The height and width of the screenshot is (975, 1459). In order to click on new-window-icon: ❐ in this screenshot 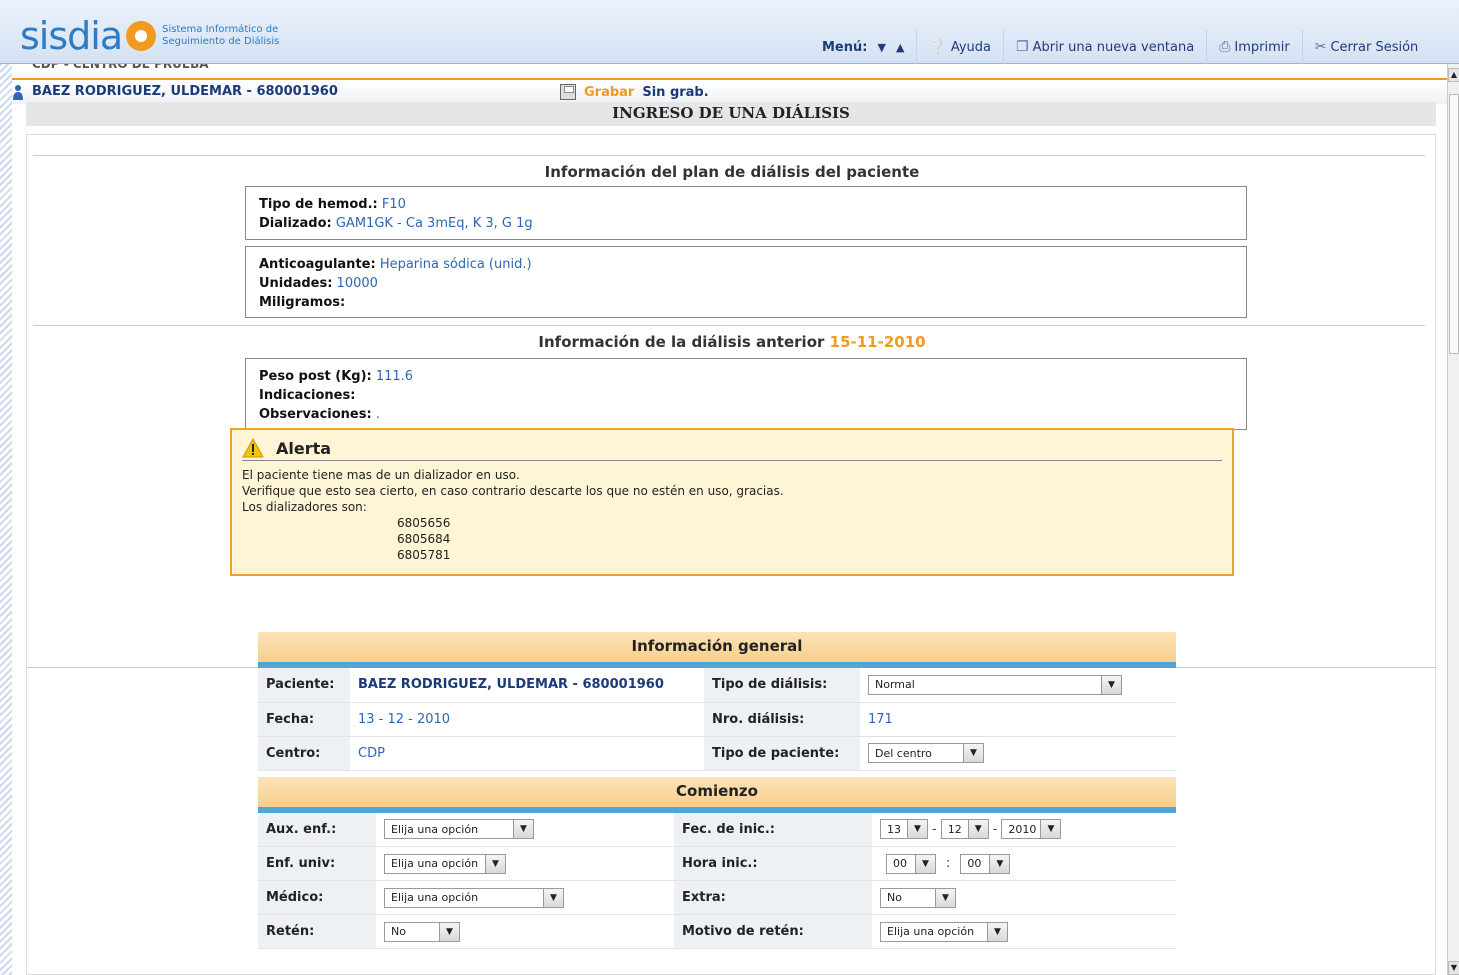, I will do `click(1022, 47)`.